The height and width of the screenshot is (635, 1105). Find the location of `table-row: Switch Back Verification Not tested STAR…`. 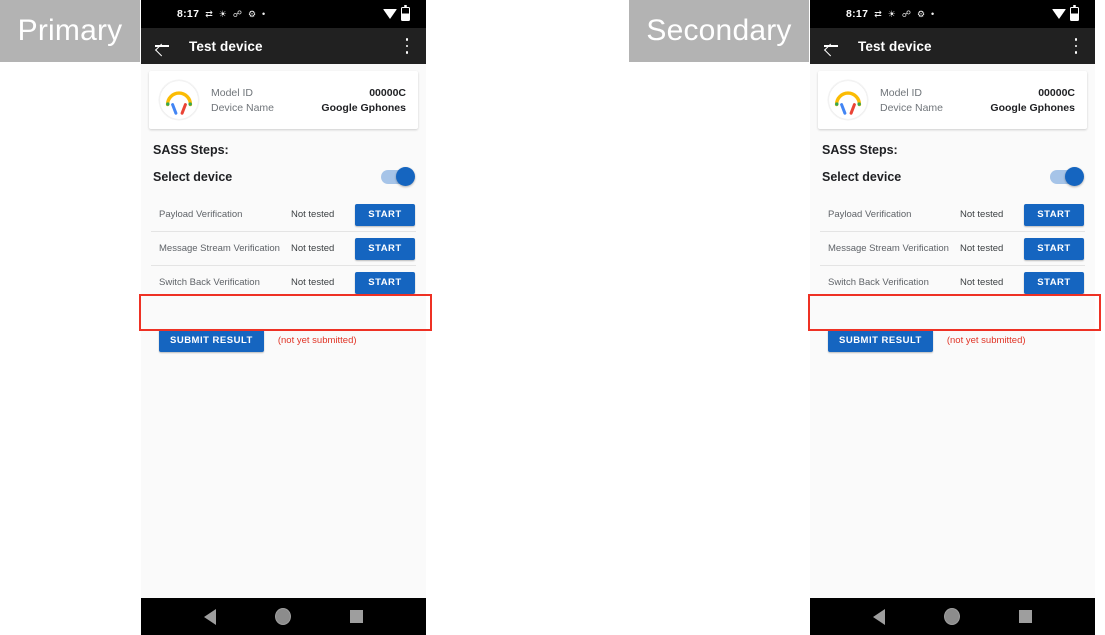

table-row: Switch Back Verification Not tested STAR… is located at coordinates (283, 282).